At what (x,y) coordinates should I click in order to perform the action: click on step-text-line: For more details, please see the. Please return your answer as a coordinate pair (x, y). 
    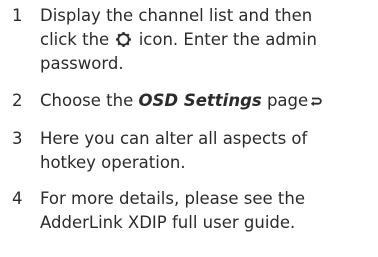
    Looking at the image, I should click on (173, 198).